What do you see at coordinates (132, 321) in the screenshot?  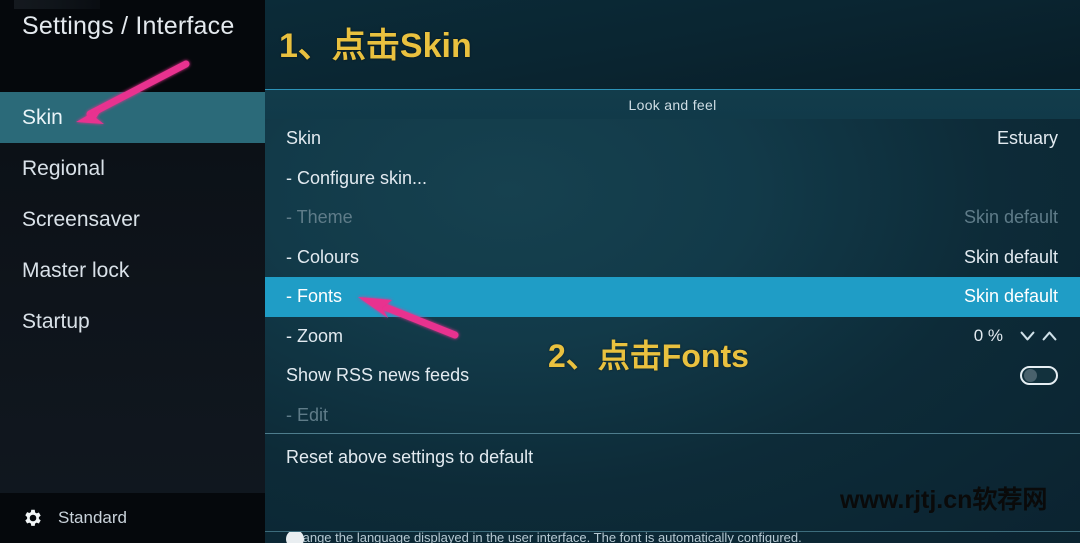 I see `sidebar-item-startup: Startup` at bounding box center [132, 321].